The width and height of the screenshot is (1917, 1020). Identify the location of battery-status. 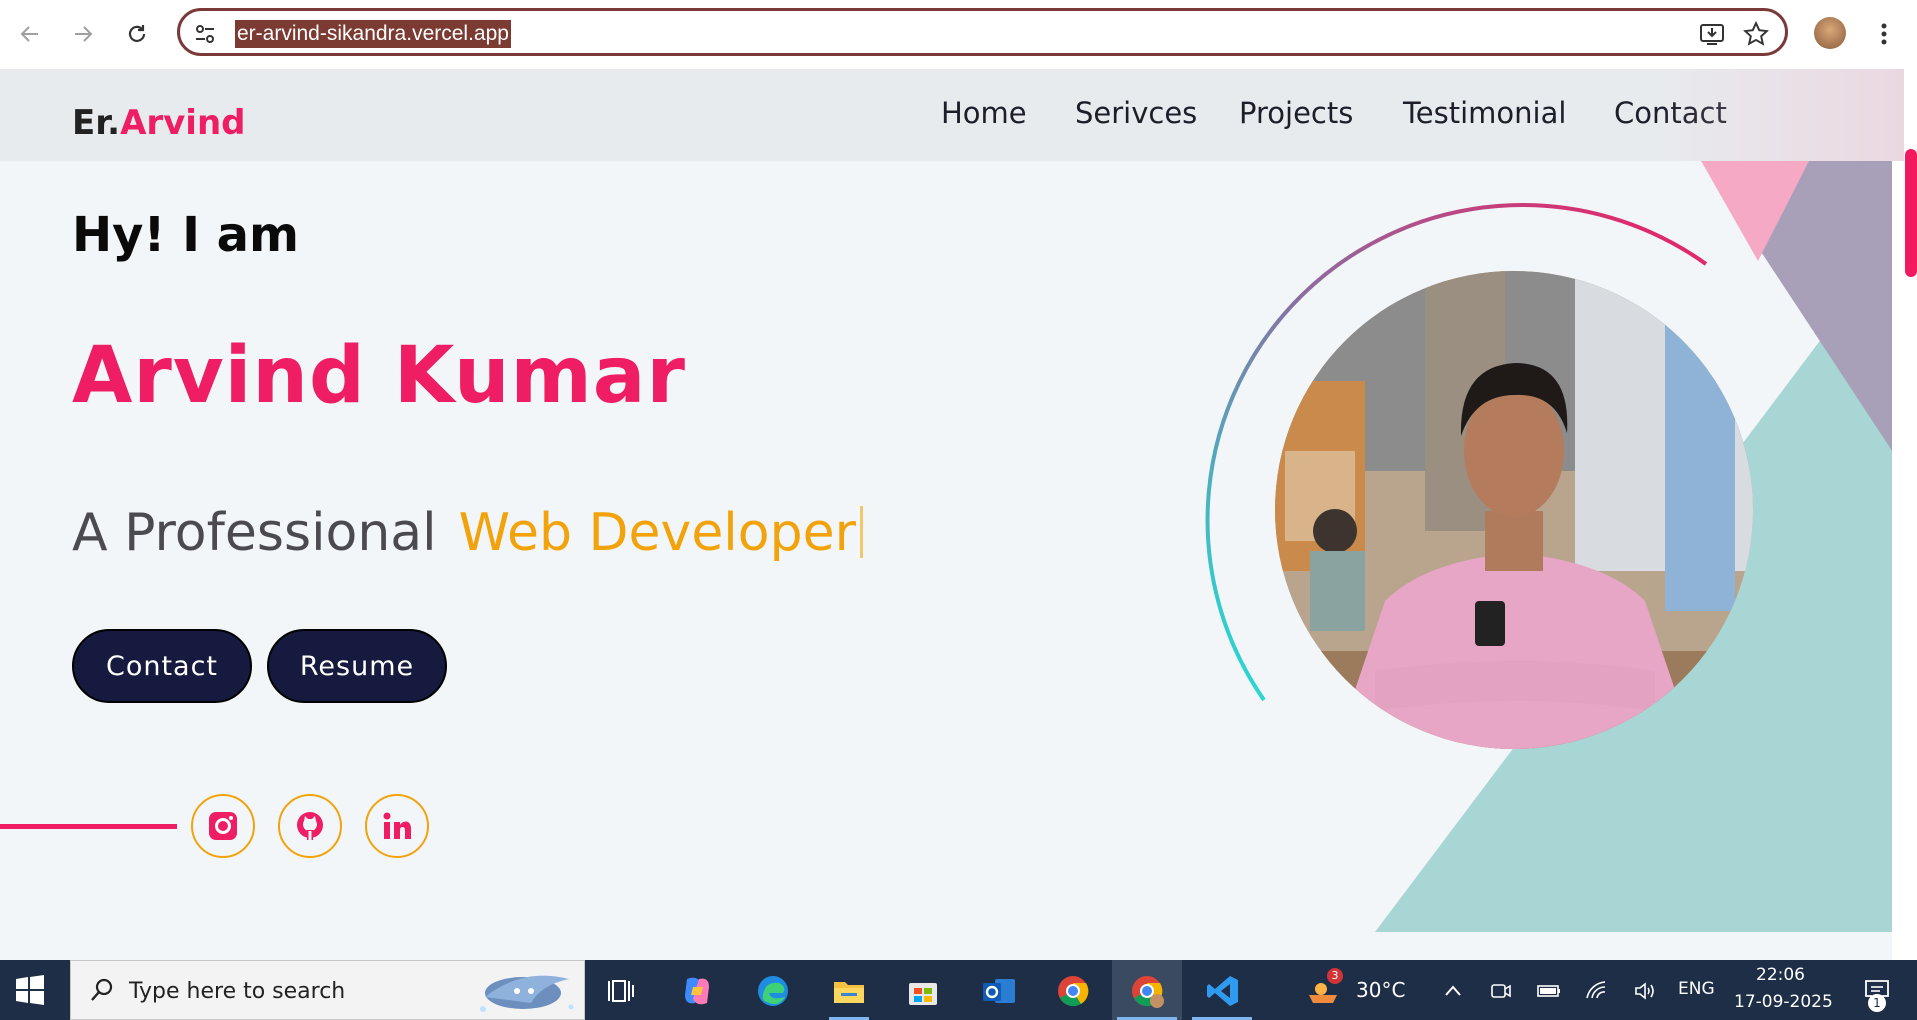
(1549, 991).